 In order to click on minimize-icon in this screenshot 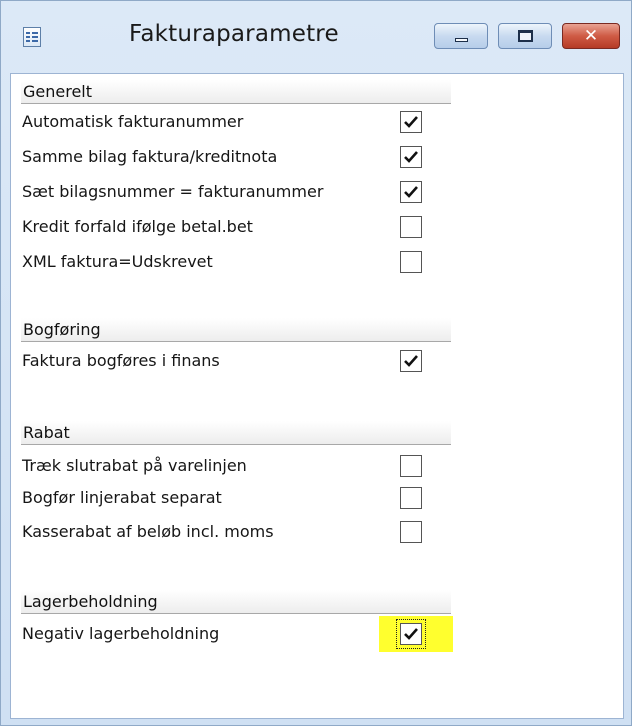, I will do `click(461, 40)`.